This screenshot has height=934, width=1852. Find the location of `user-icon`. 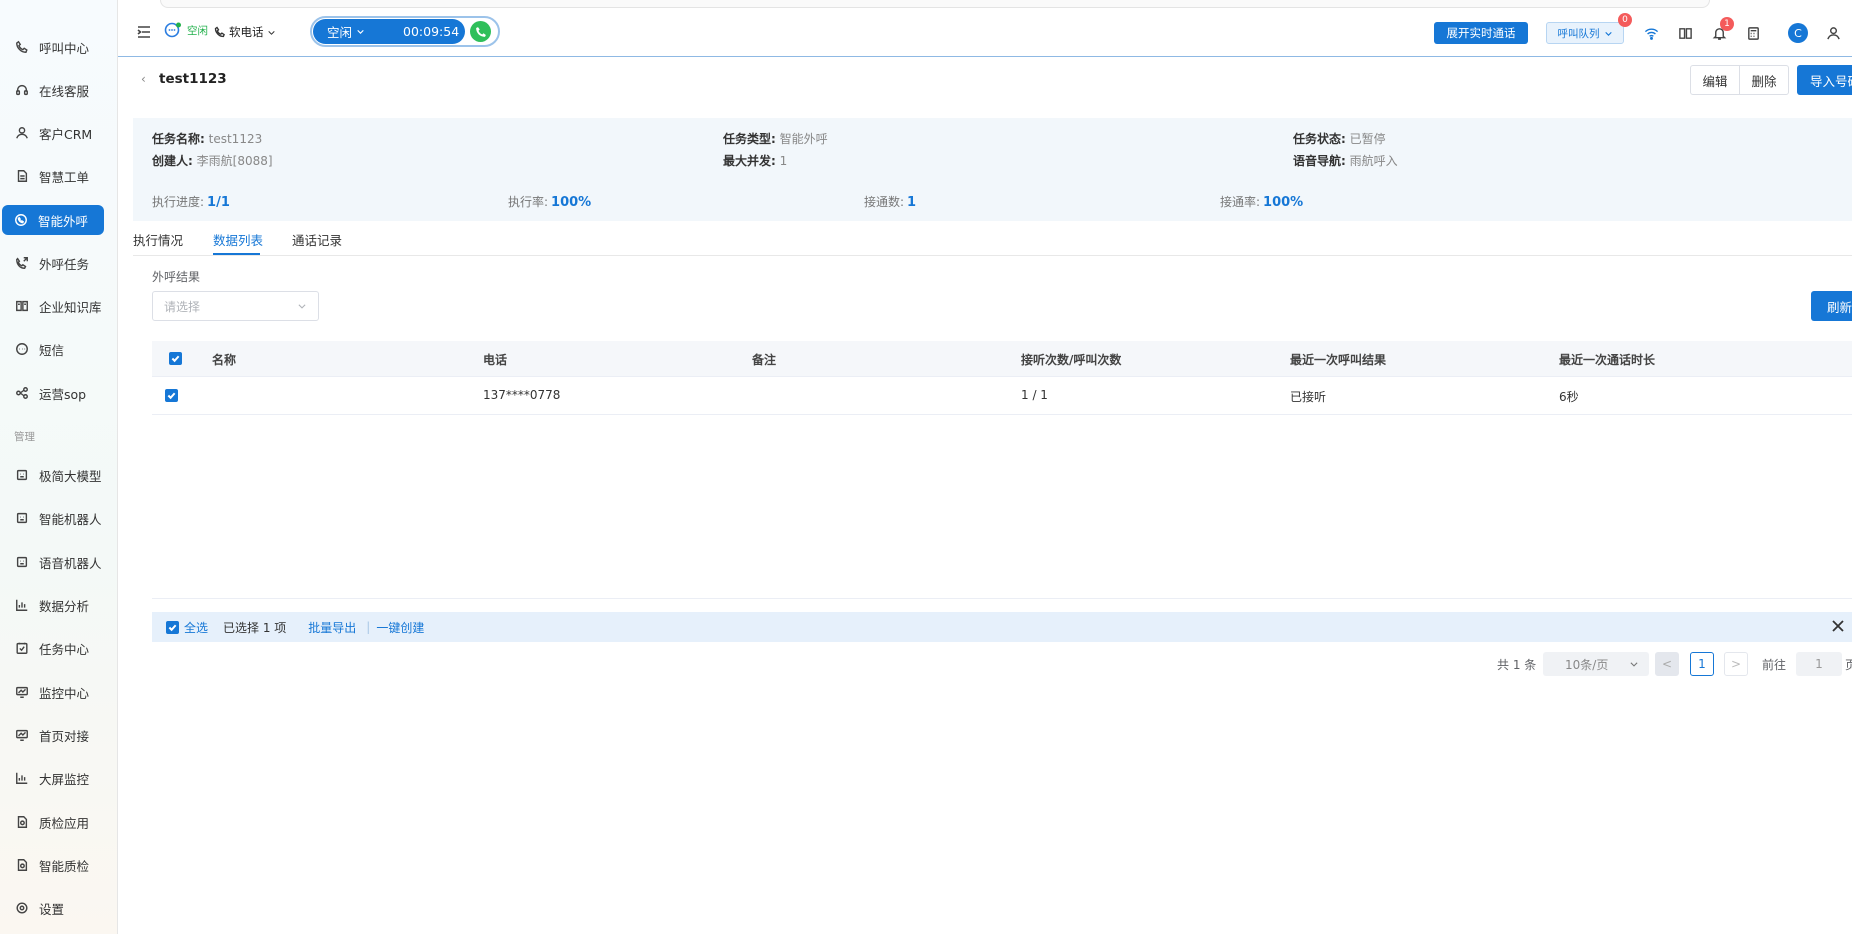

user-icon is located at coordinates (1833, 33).